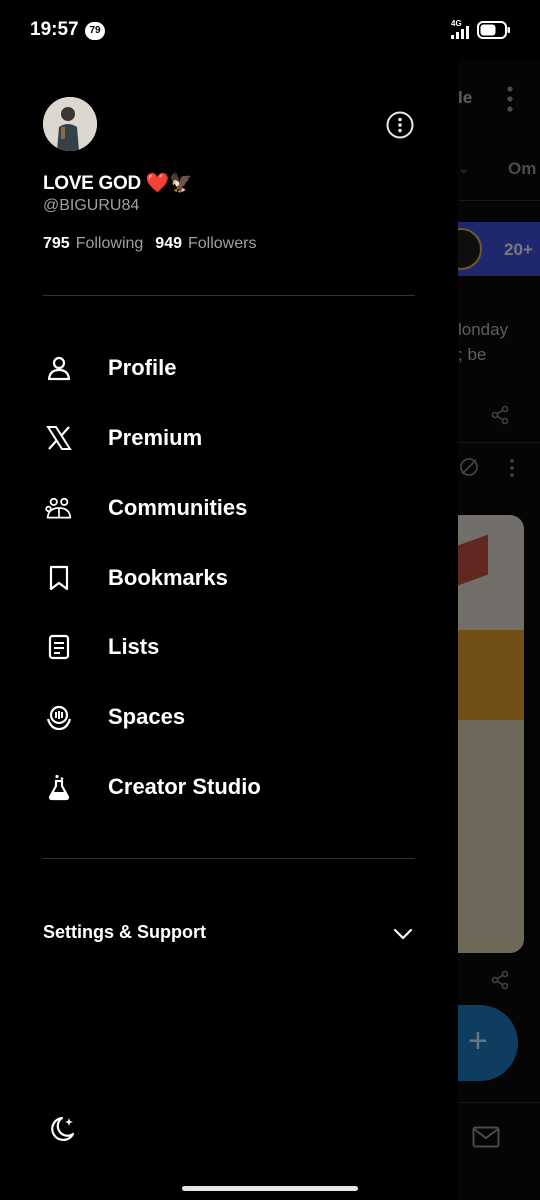 This screenshot has width=540, height=1200. I want to click on nav-label: Bookmarks, so click(168, 577).